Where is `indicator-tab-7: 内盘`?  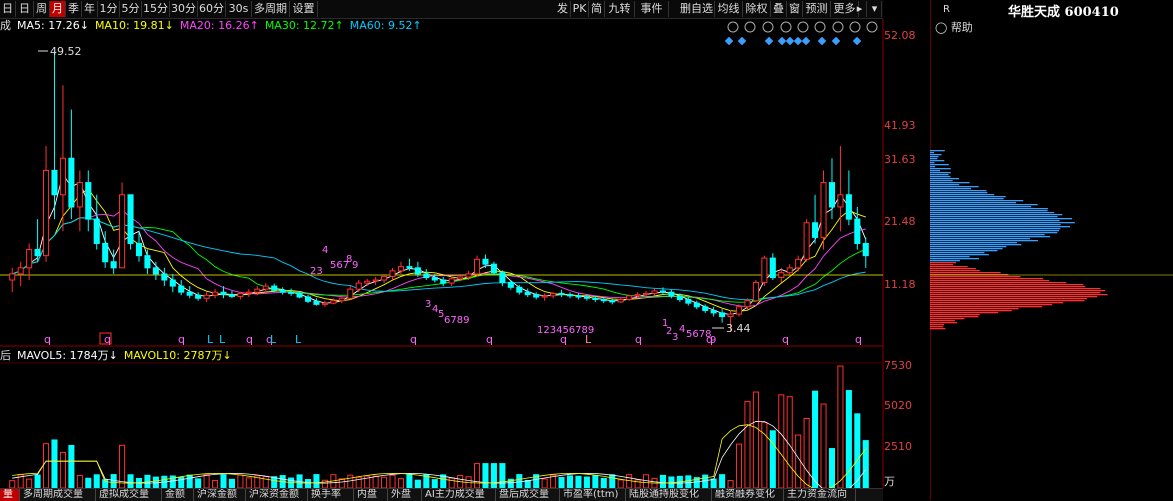 indicator-tab-7: 内盘 is located at coordinates (371, 495).